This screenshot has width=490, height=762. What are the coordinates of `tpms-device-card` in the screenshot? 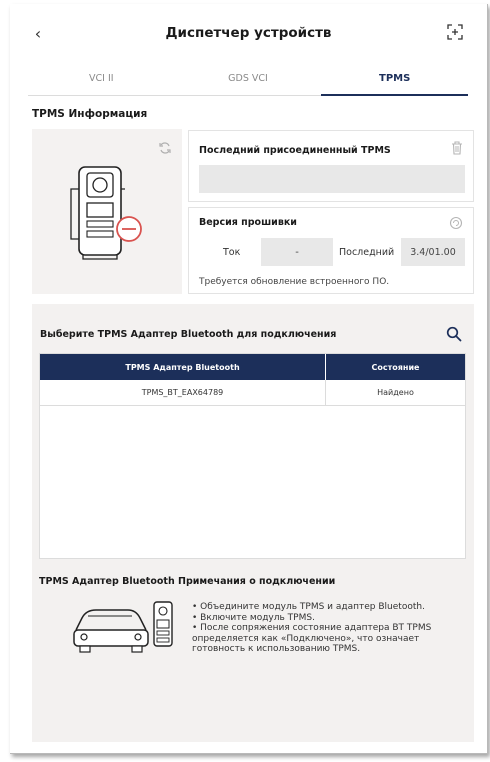 It's located at (107, 211).